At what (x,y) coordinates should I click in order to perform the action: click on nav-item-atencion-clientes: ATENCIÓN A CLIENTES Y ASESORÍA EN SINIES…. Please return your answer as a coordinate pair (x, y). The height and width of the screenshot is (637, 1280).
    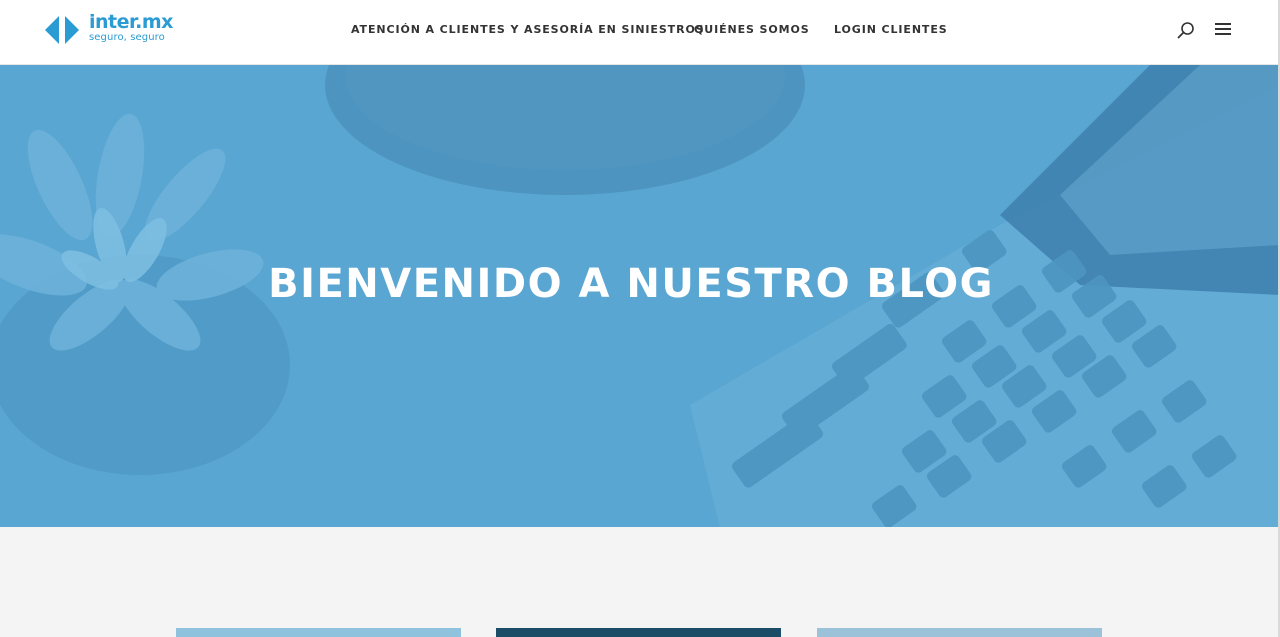
    Looking at the image, I should click on (528, 29).